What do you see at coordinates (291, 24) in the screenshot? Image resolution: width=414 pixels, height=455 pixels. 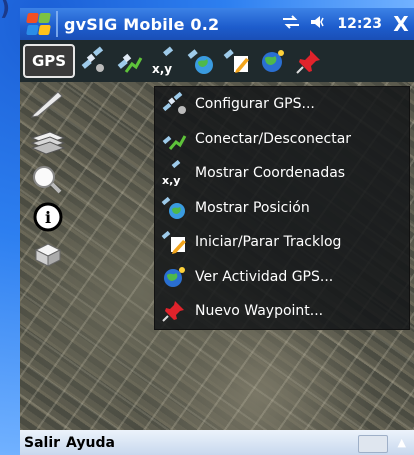 I see `connectivity-icon` at bounding box center [291, 24].